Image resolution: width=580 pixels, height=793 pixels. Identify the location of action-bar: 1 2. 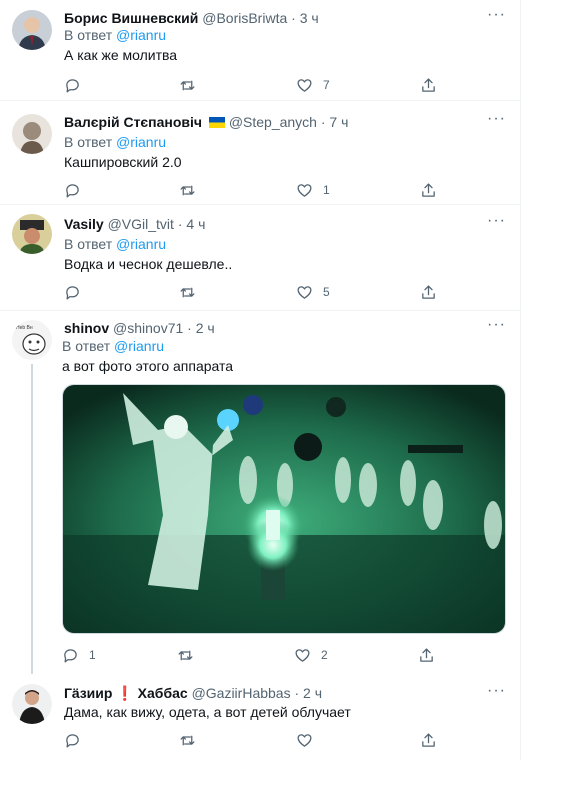
(252, 655).